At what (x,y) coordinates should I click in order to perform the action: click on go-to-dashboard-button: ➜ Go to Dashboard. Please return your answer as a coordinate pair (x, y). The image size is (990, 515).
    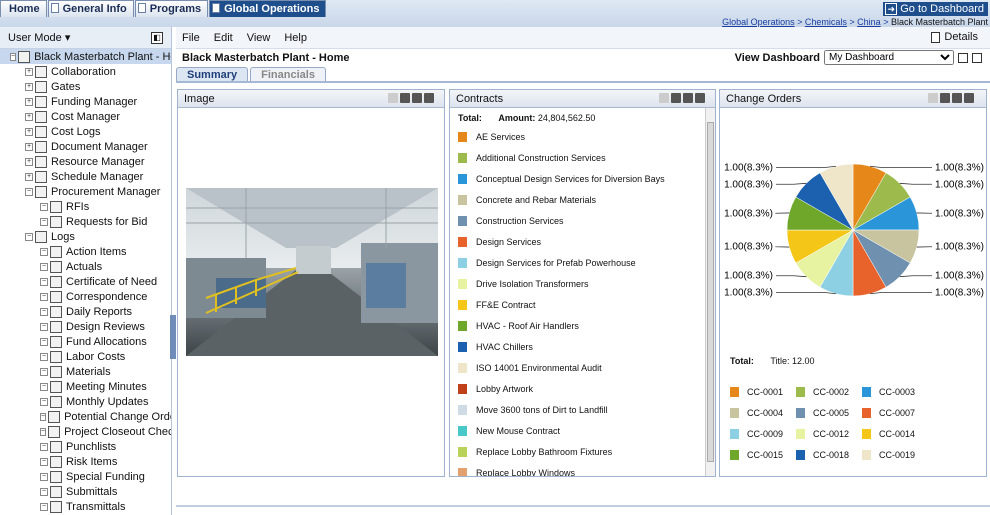
    Looking at the image, I should click on (935, 9).